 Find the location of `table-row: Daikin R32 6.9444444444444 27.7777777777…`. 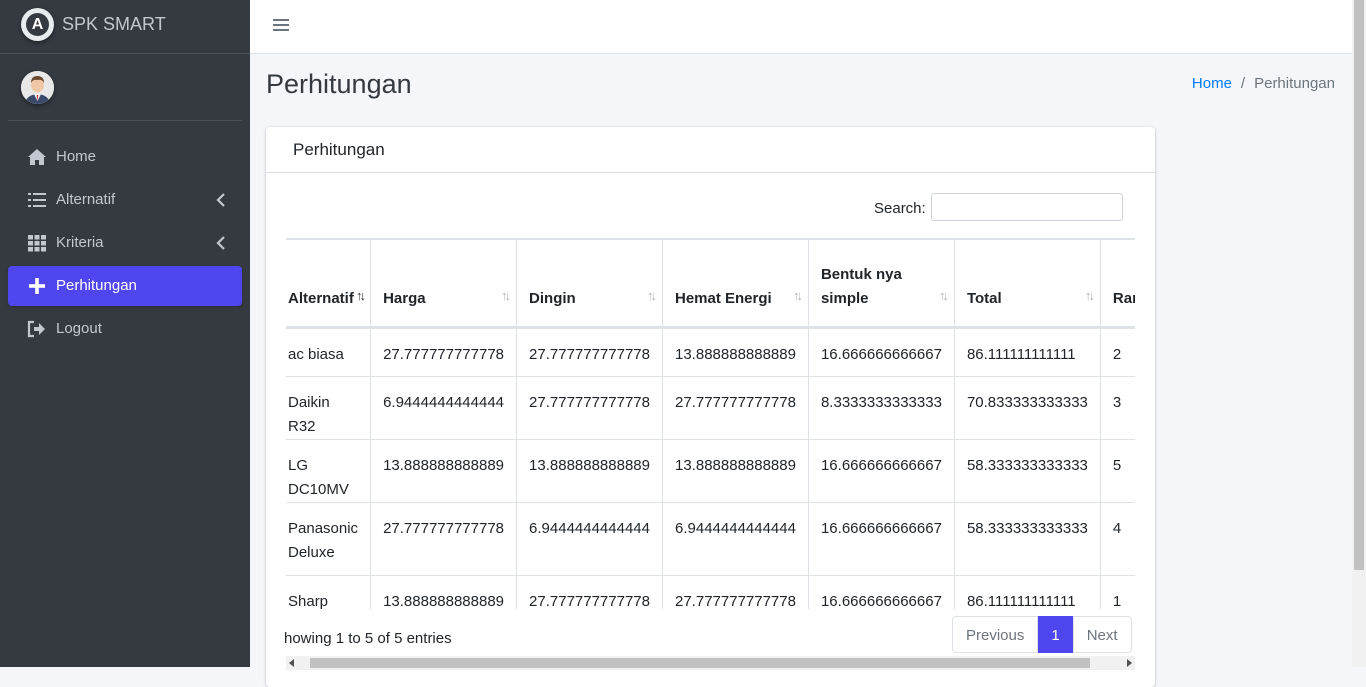

table-row: Daikin R32 6.9444444444444 27.7777777777… is located at coordinates (710, 408).